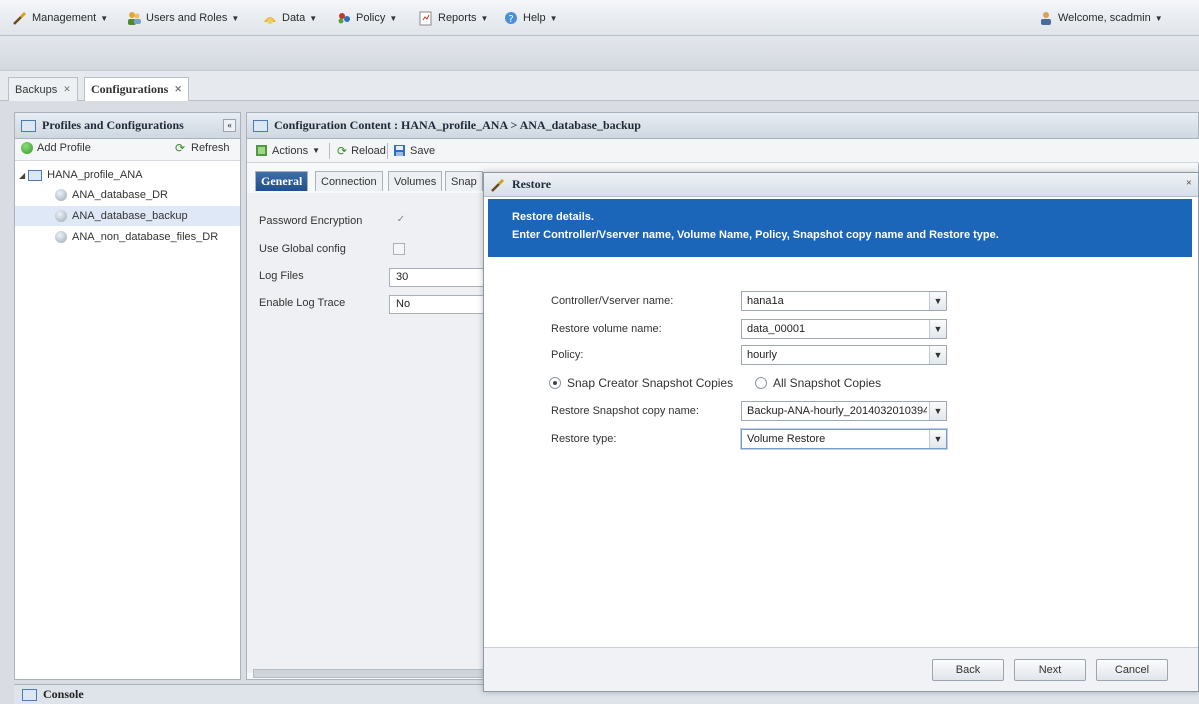 The width and height of the screenshot is (1199, 704). I want to click on menu-help: ? Help ▼, so click(530, 18).